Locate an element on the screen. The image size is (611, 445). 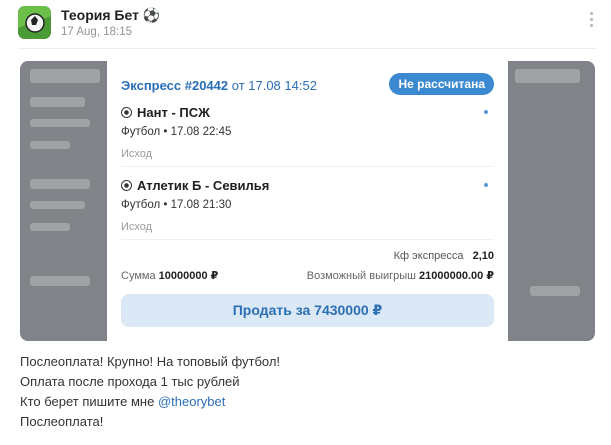
event-sport-time: Футбол • 17.08 21:30 is located at coordinates (176, 205).